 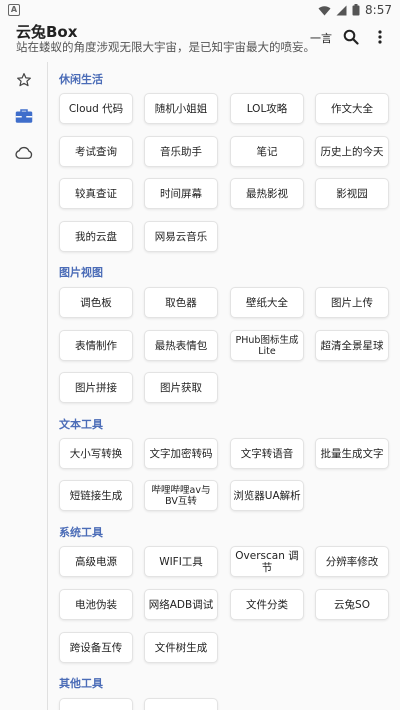 What do you see at coordinates (341, 10) in the screenshot?
I see `signal-icon` at bounding box center [341, 10].